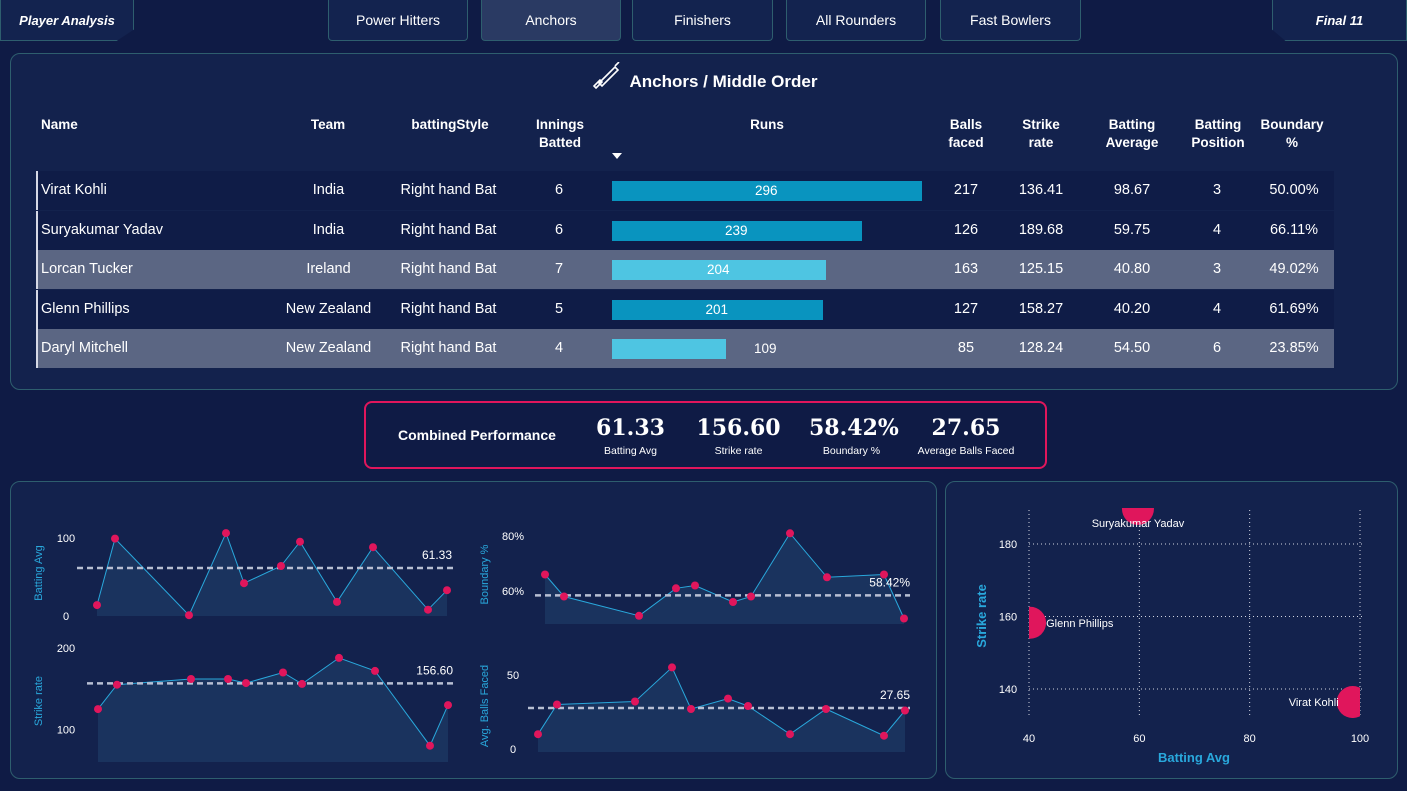 The image size is (1407, 791). Describe the element at coordinates (1314, 703) in the screenshot. I see `scatter-point-label: Virat Kohli` at that location.